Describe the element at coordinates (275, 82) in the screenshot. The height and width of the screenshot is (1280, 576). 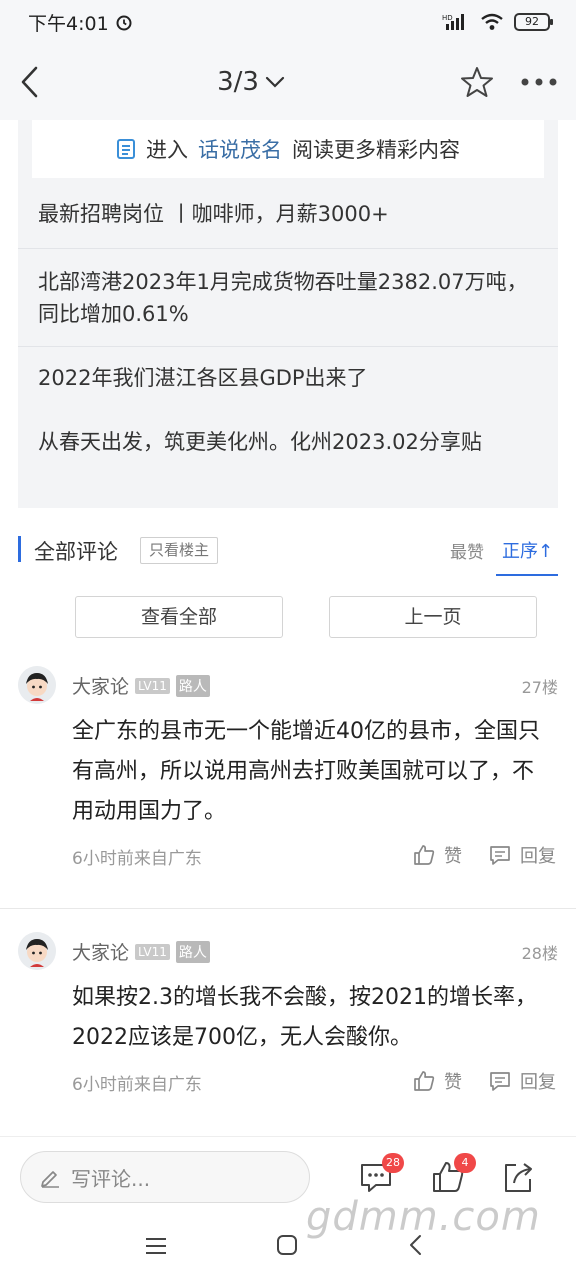
I see `chevron-down-icon` at that location.